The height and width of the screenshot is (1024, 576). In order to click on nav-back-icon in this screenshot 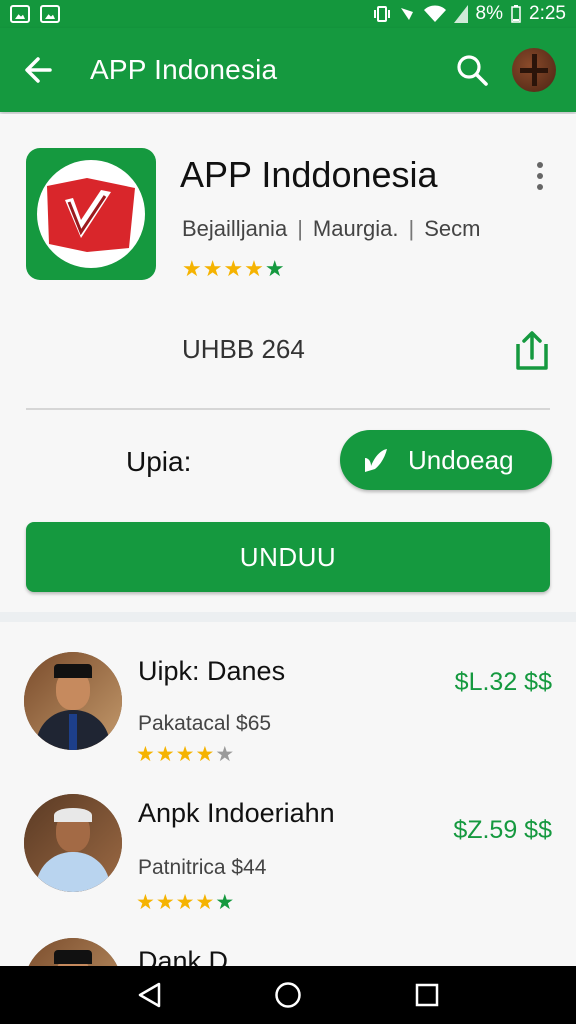, I will do `click(150, 995)`.